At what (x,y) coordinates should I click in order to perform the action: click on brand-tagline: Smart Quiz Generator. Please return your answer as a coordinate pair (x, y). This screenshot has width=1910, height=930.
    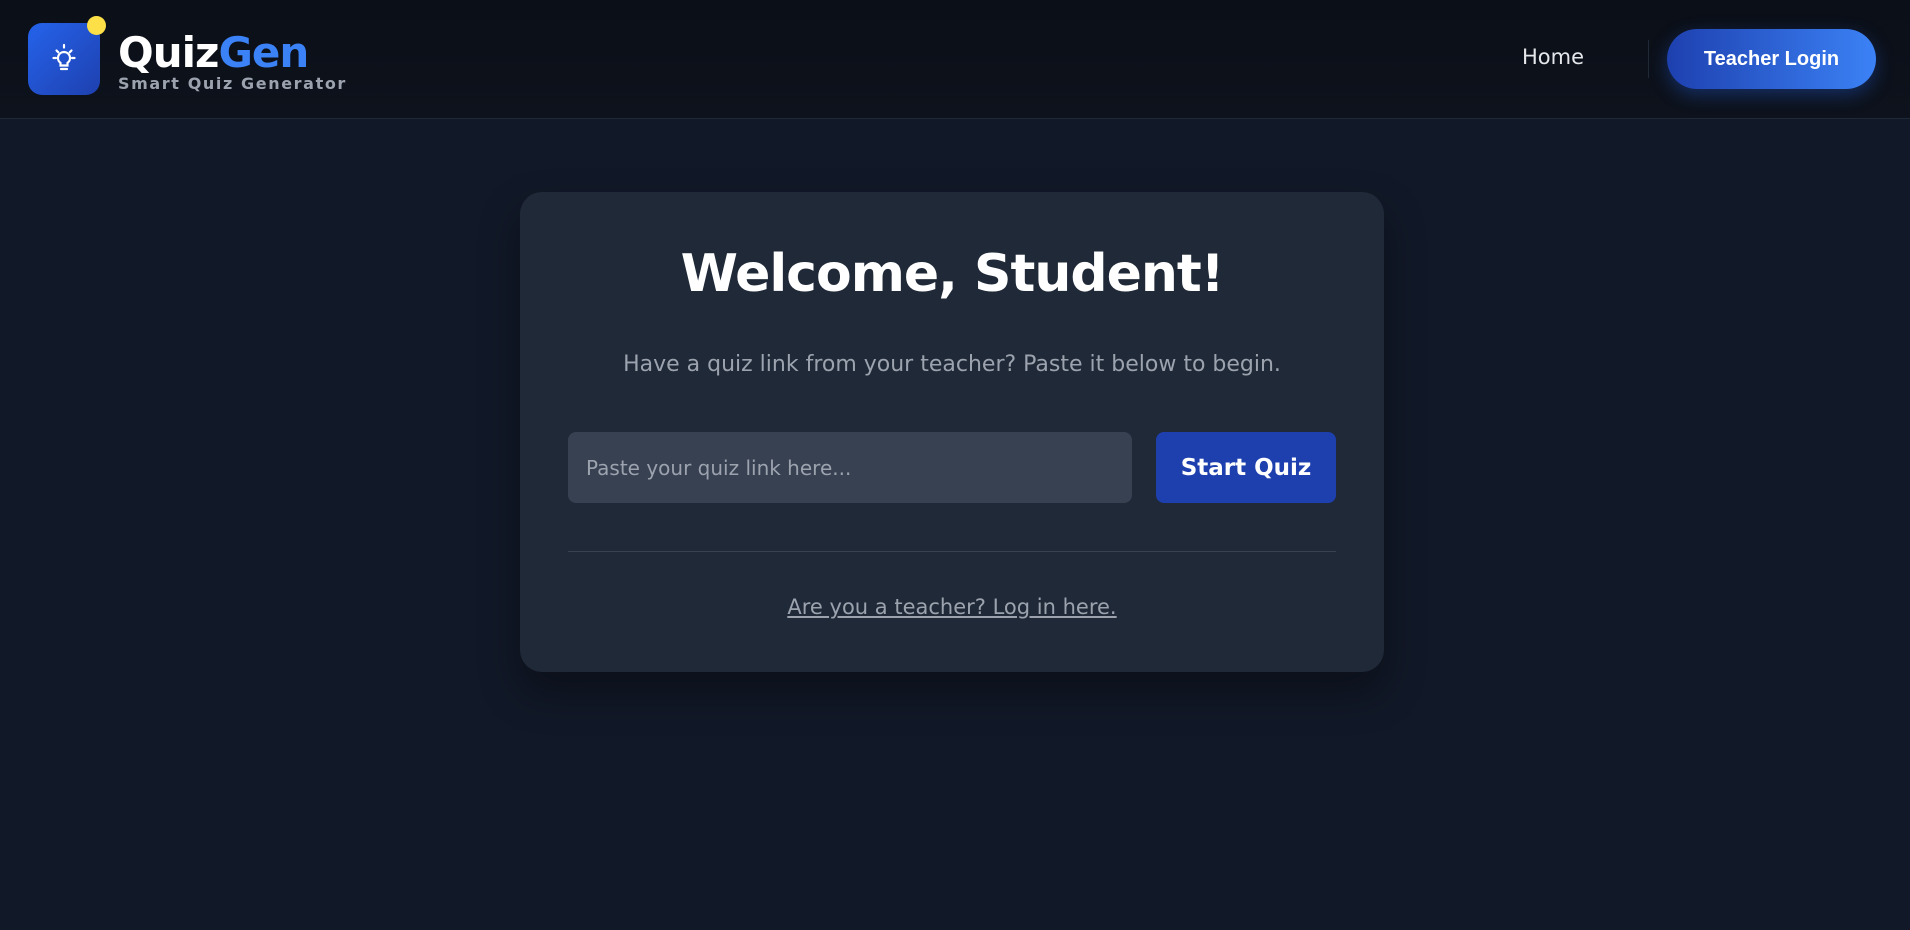
    Looking at the image, I should click on (232, 83).